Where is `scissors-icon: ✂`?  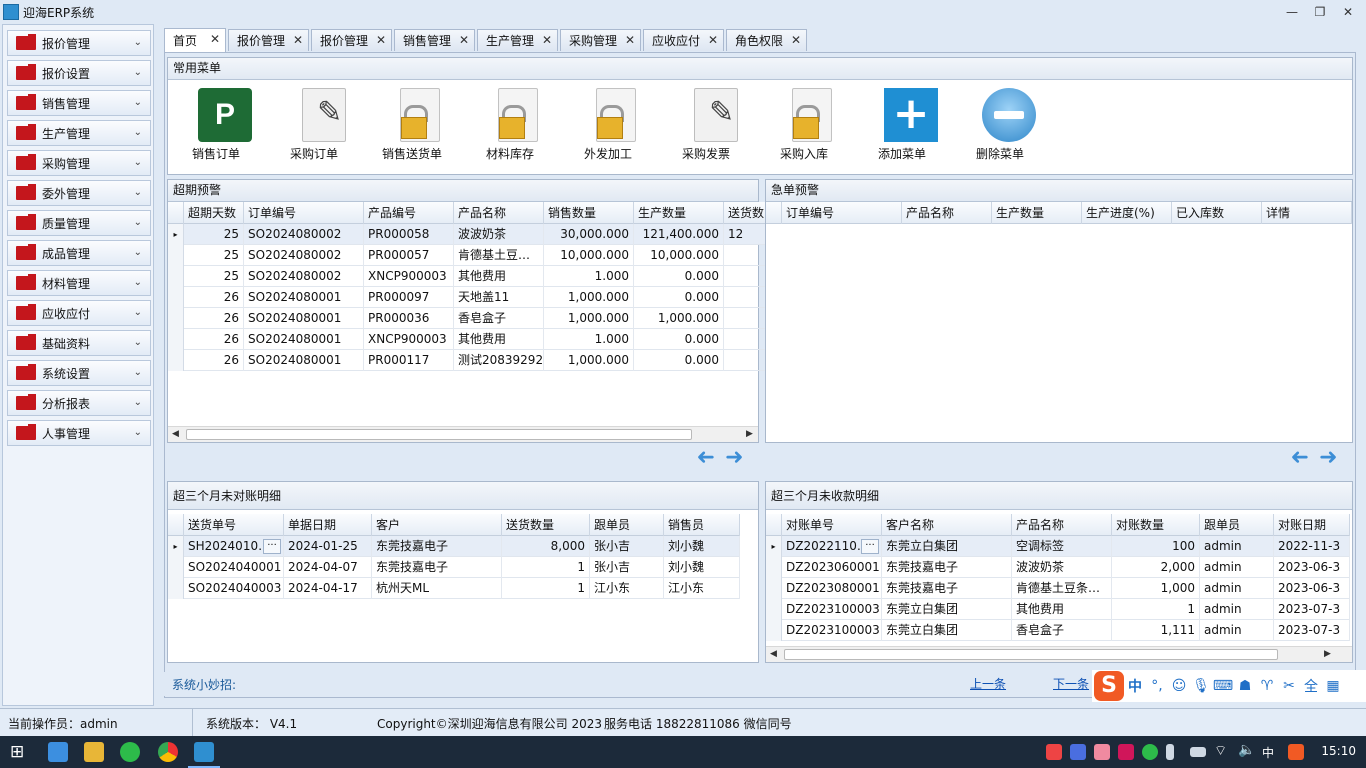 scissors-icon: ✂ is located at coordinates (1289, 686).